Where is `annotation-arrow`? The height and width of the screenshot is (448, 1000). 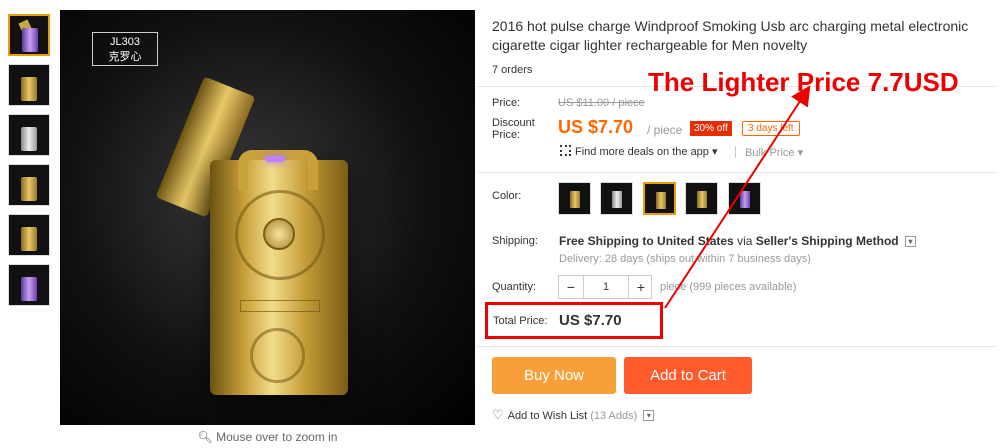
annotation-arrow is located at coordinates (737, 197).